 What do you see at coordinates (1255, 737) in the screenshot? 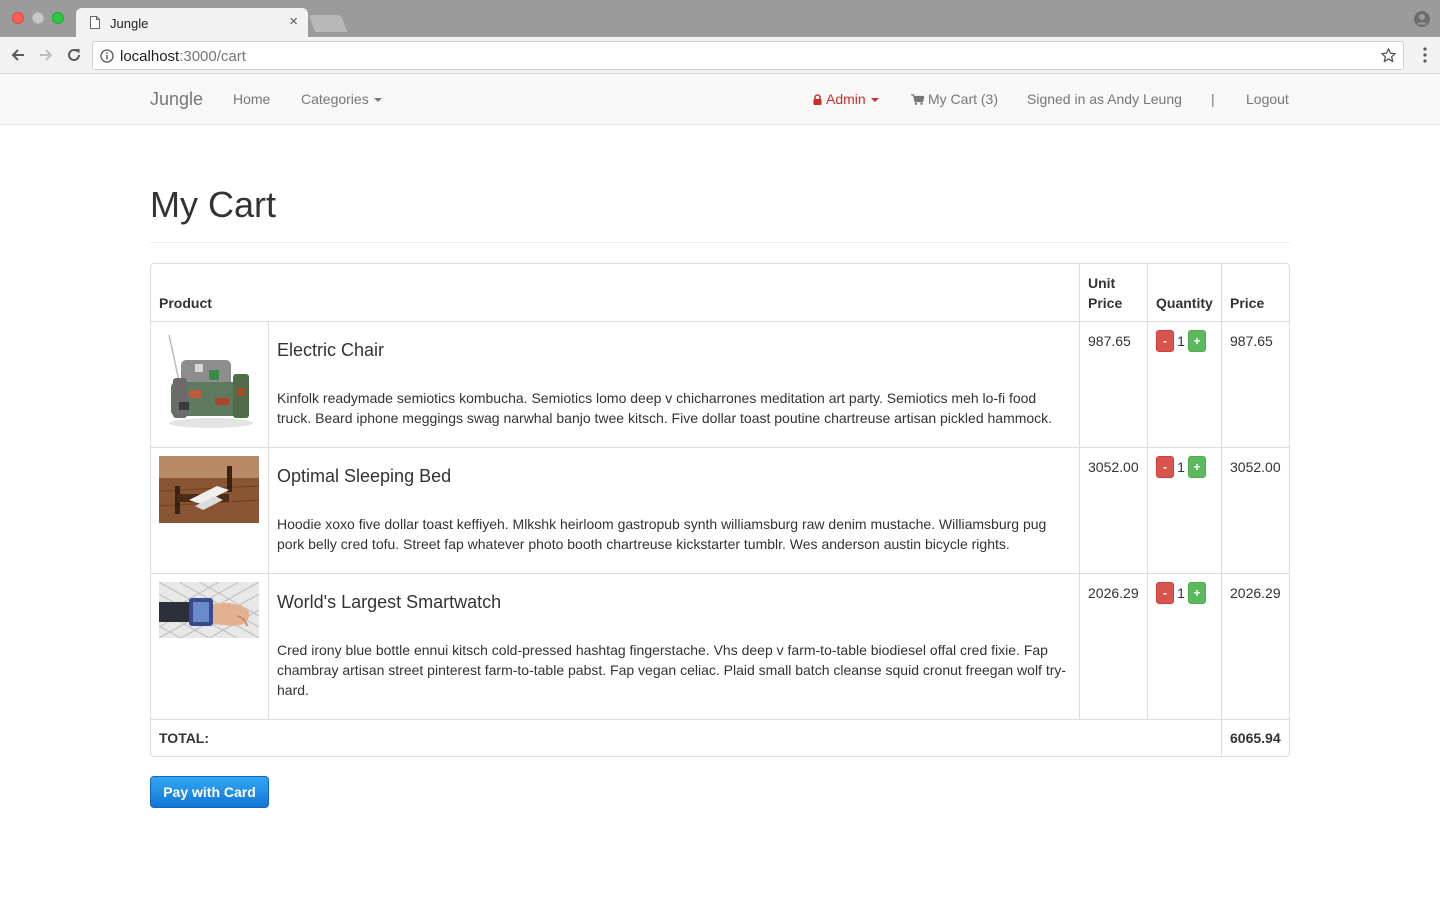
I see `total-value: 6065.94` at bounding box center [1255, 737].